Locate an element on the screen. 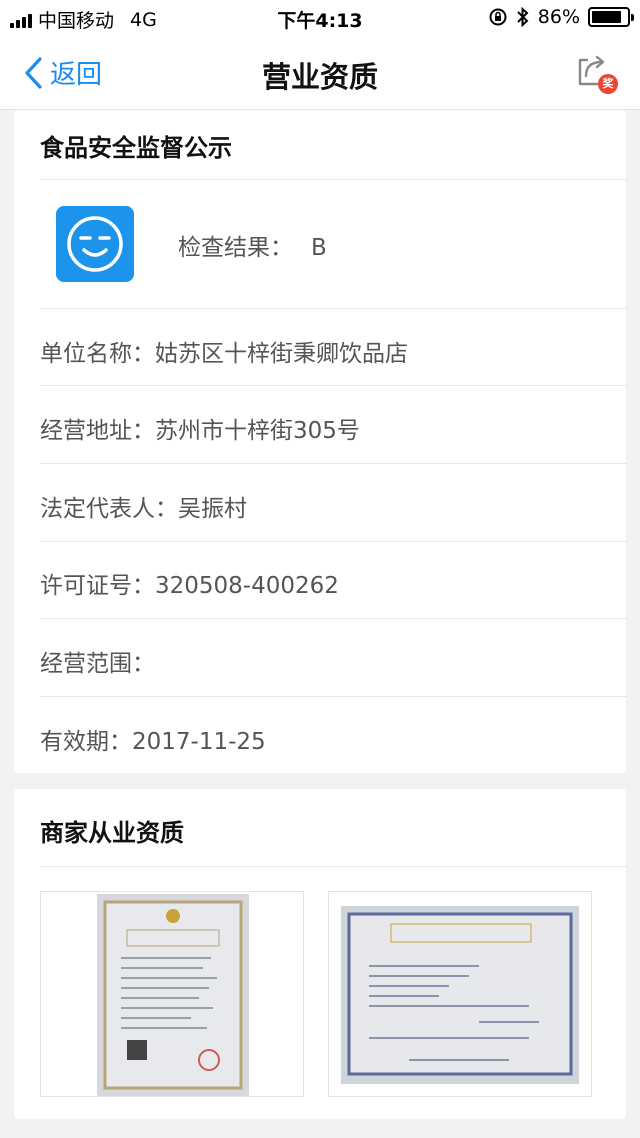 Image resolution: width=640 pixels, height=1138 pixels. nav-bar: 返回 营业资质 奖 is located at coordinates (320, 73).